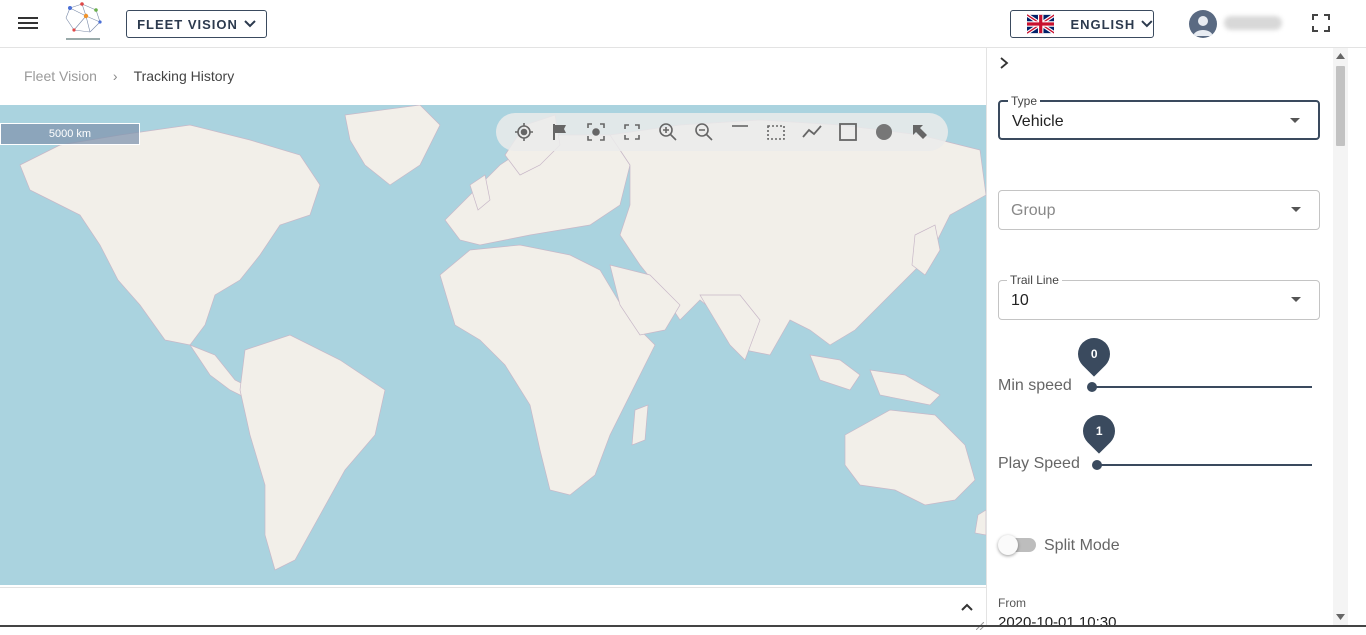 This screenshot has width=1366, height=635. I want to click on scroll-down-icon, so click(1340, 617).